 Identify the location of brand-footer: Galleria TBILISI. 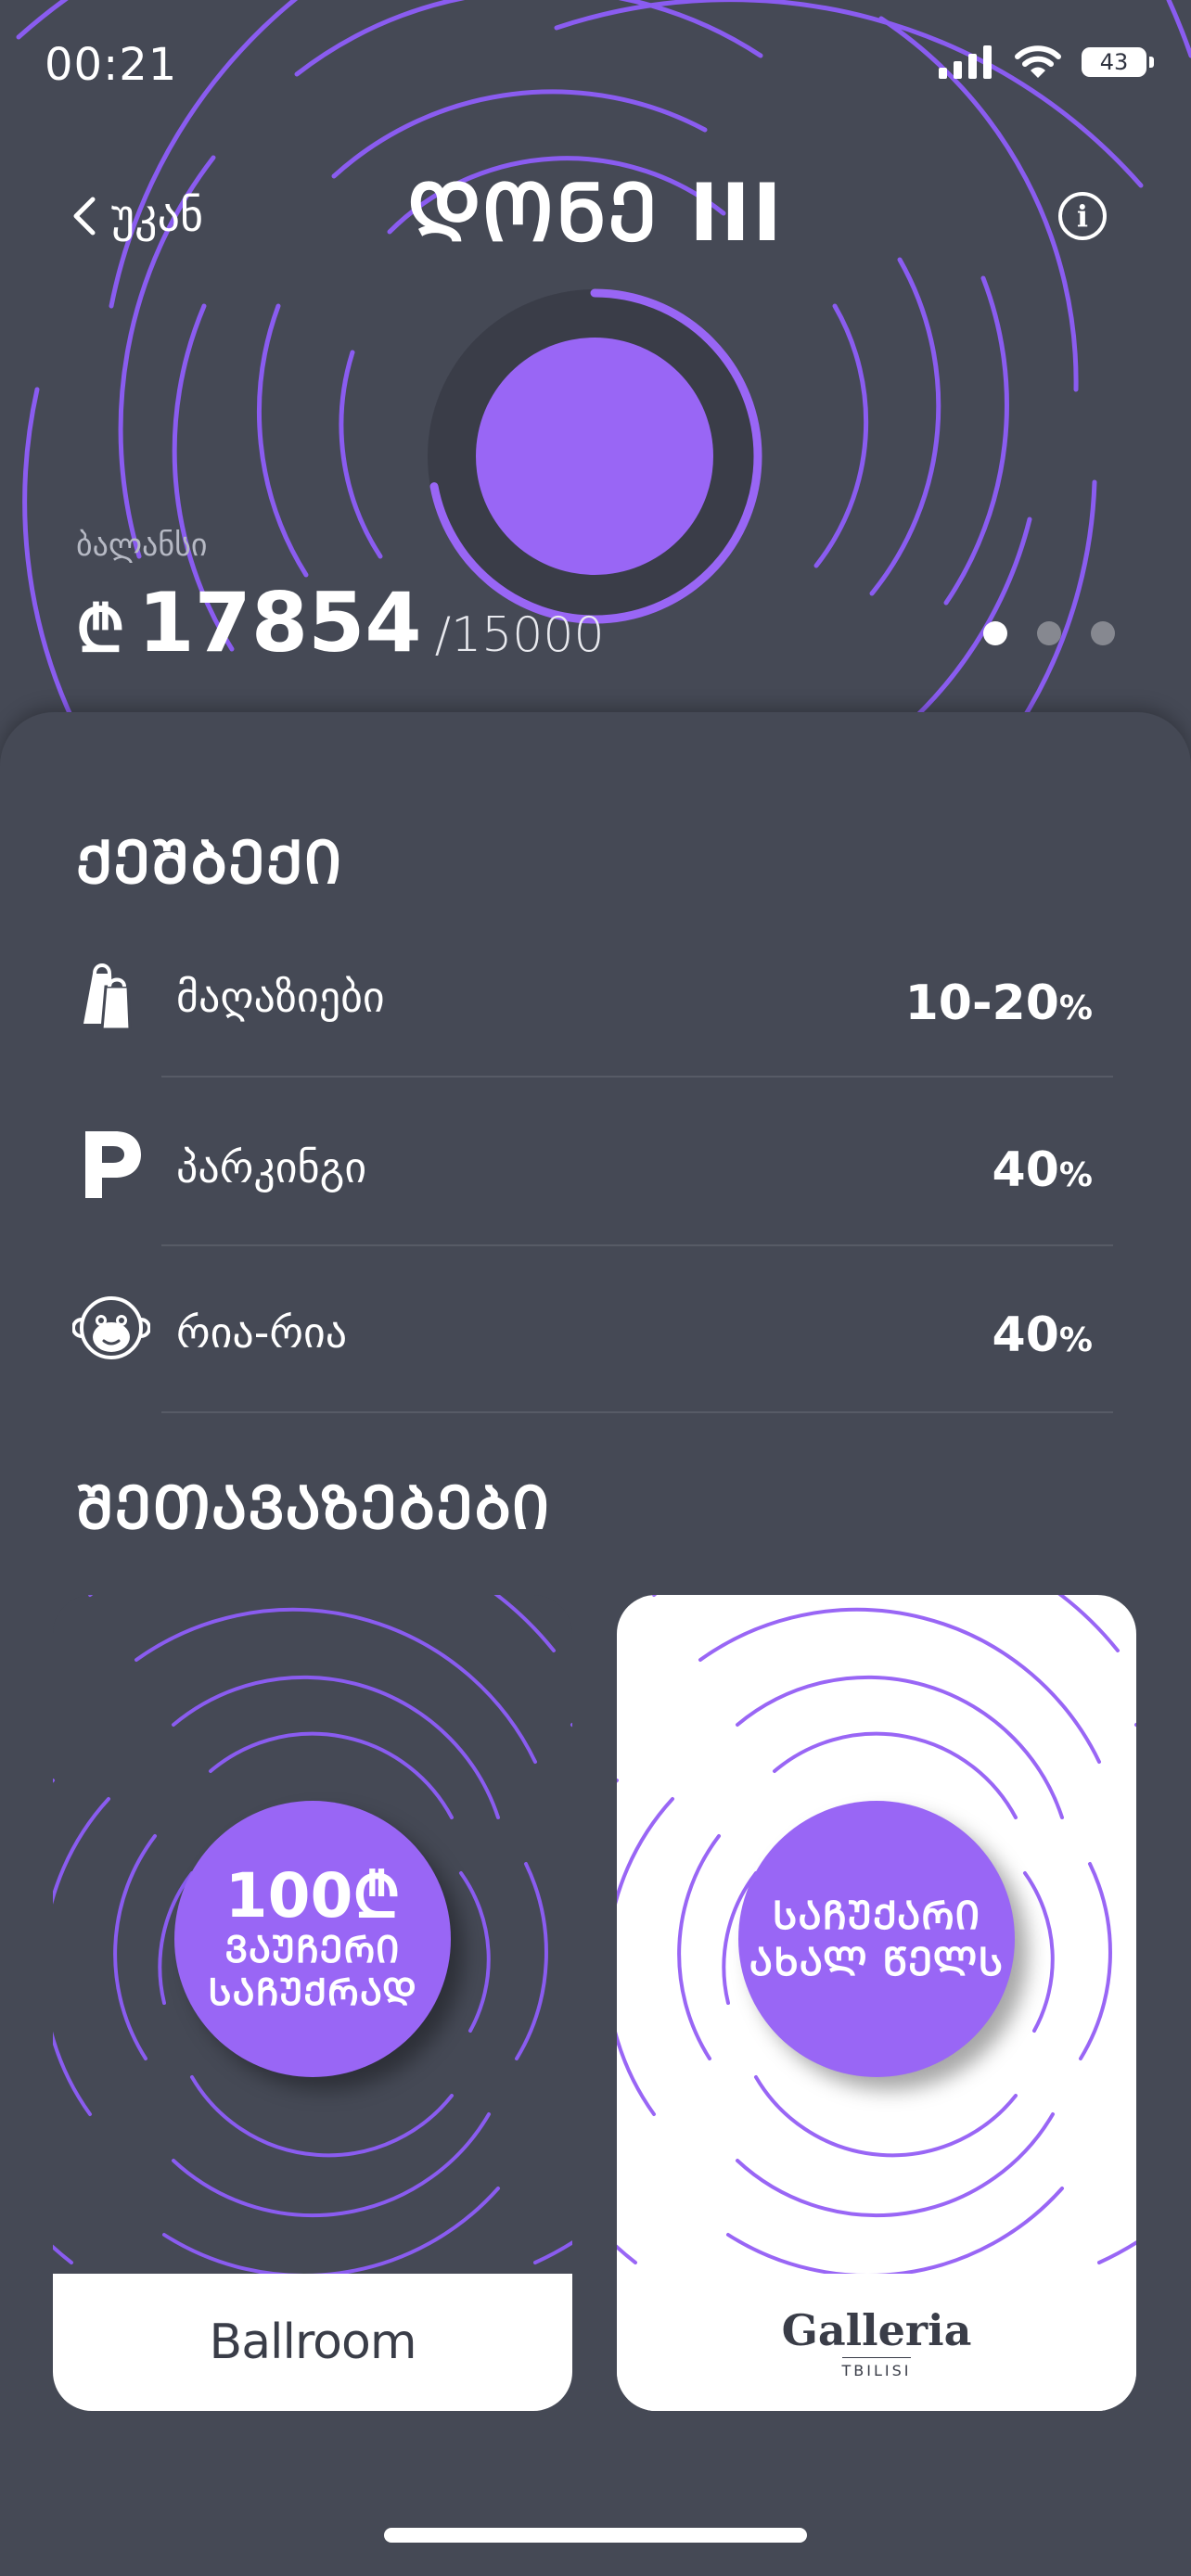
(876, 2342).